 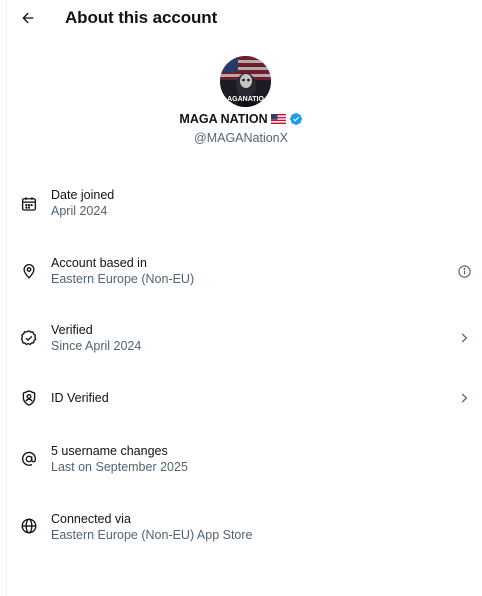 What do you see at coordinates (91, 519) in the screenshot?
I see `row-label: Connected via` at bounding box center [91, 519].